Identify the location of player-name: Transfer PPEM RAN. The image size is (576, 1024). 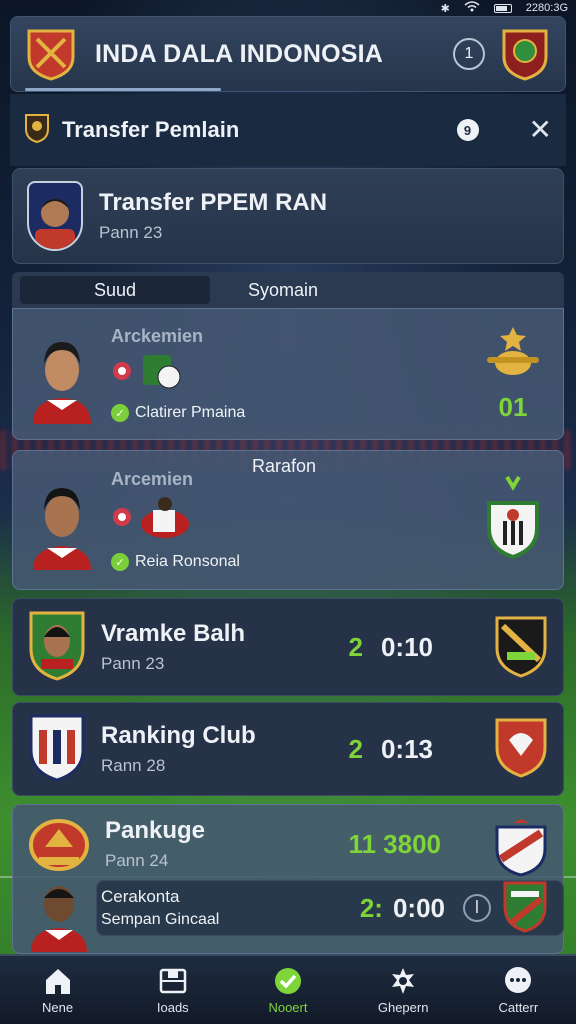
(213, 202).